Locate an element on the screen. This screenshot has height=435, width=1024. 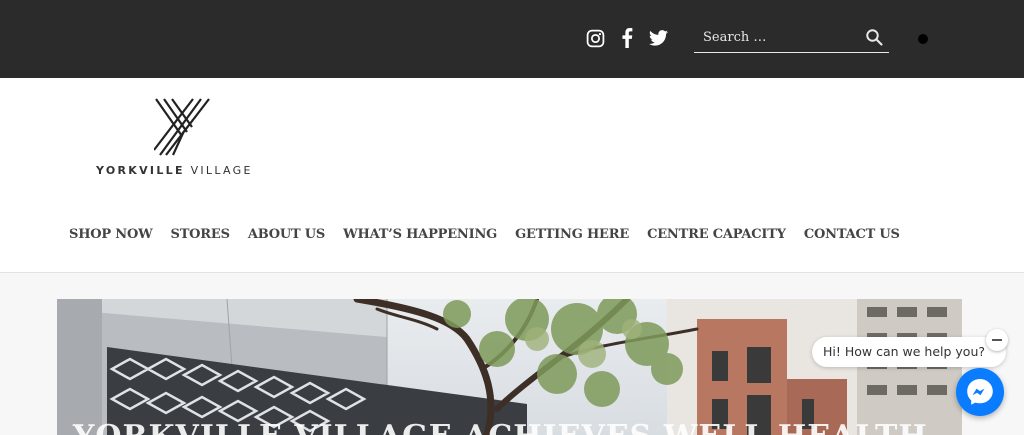
menu-dot-icon is located at coordinates (923, 39).